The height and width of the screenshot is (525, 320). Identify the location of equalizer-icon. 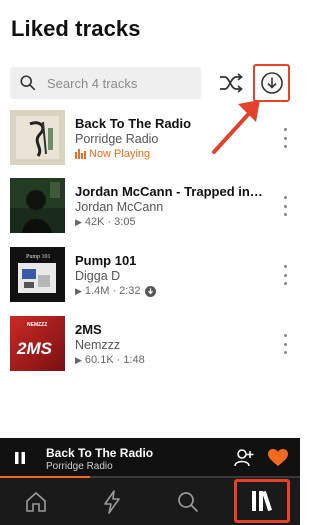
(80, 154).